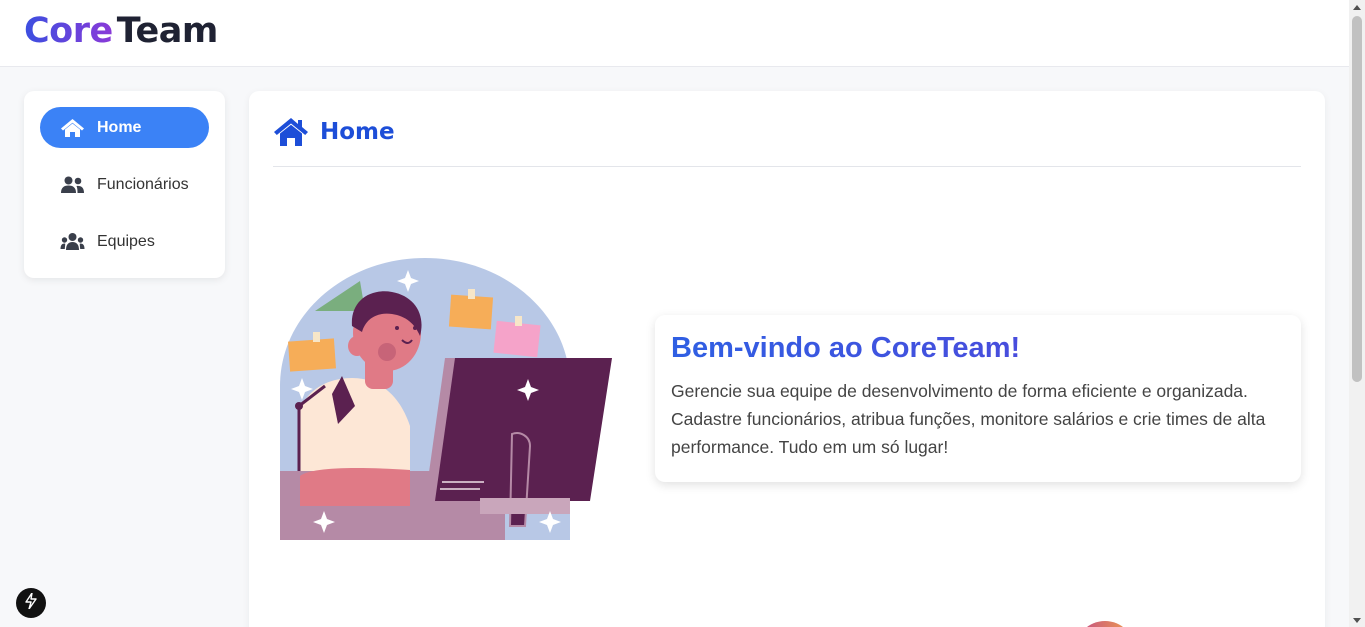 The height and width of the screenshot is (627, 1365). I want to click on bolt-icon, so click(31, 602).